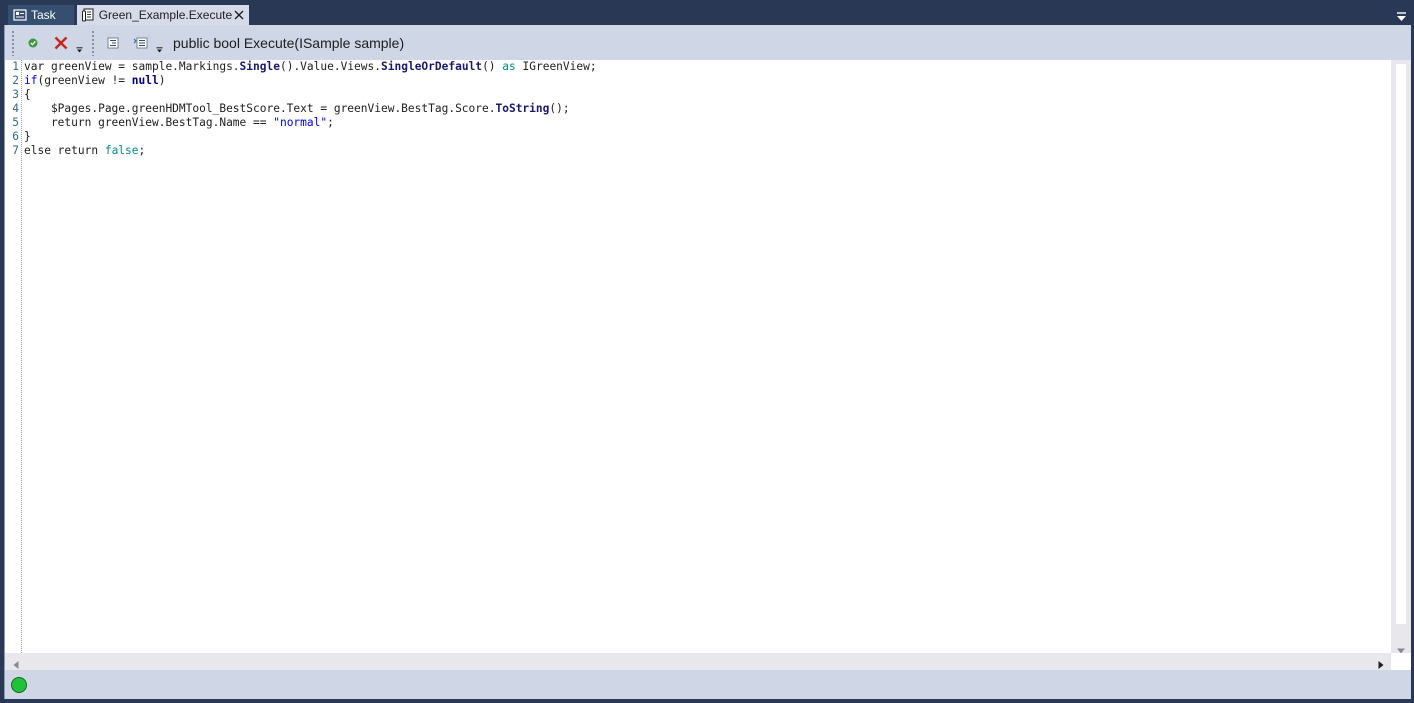 Image resolution: width=1414 pixels, height=703 pixels. What do you see at coordinates (698, 137) in the screenshot?
I see `code-line: 6}` at bounding box center [698, 137].